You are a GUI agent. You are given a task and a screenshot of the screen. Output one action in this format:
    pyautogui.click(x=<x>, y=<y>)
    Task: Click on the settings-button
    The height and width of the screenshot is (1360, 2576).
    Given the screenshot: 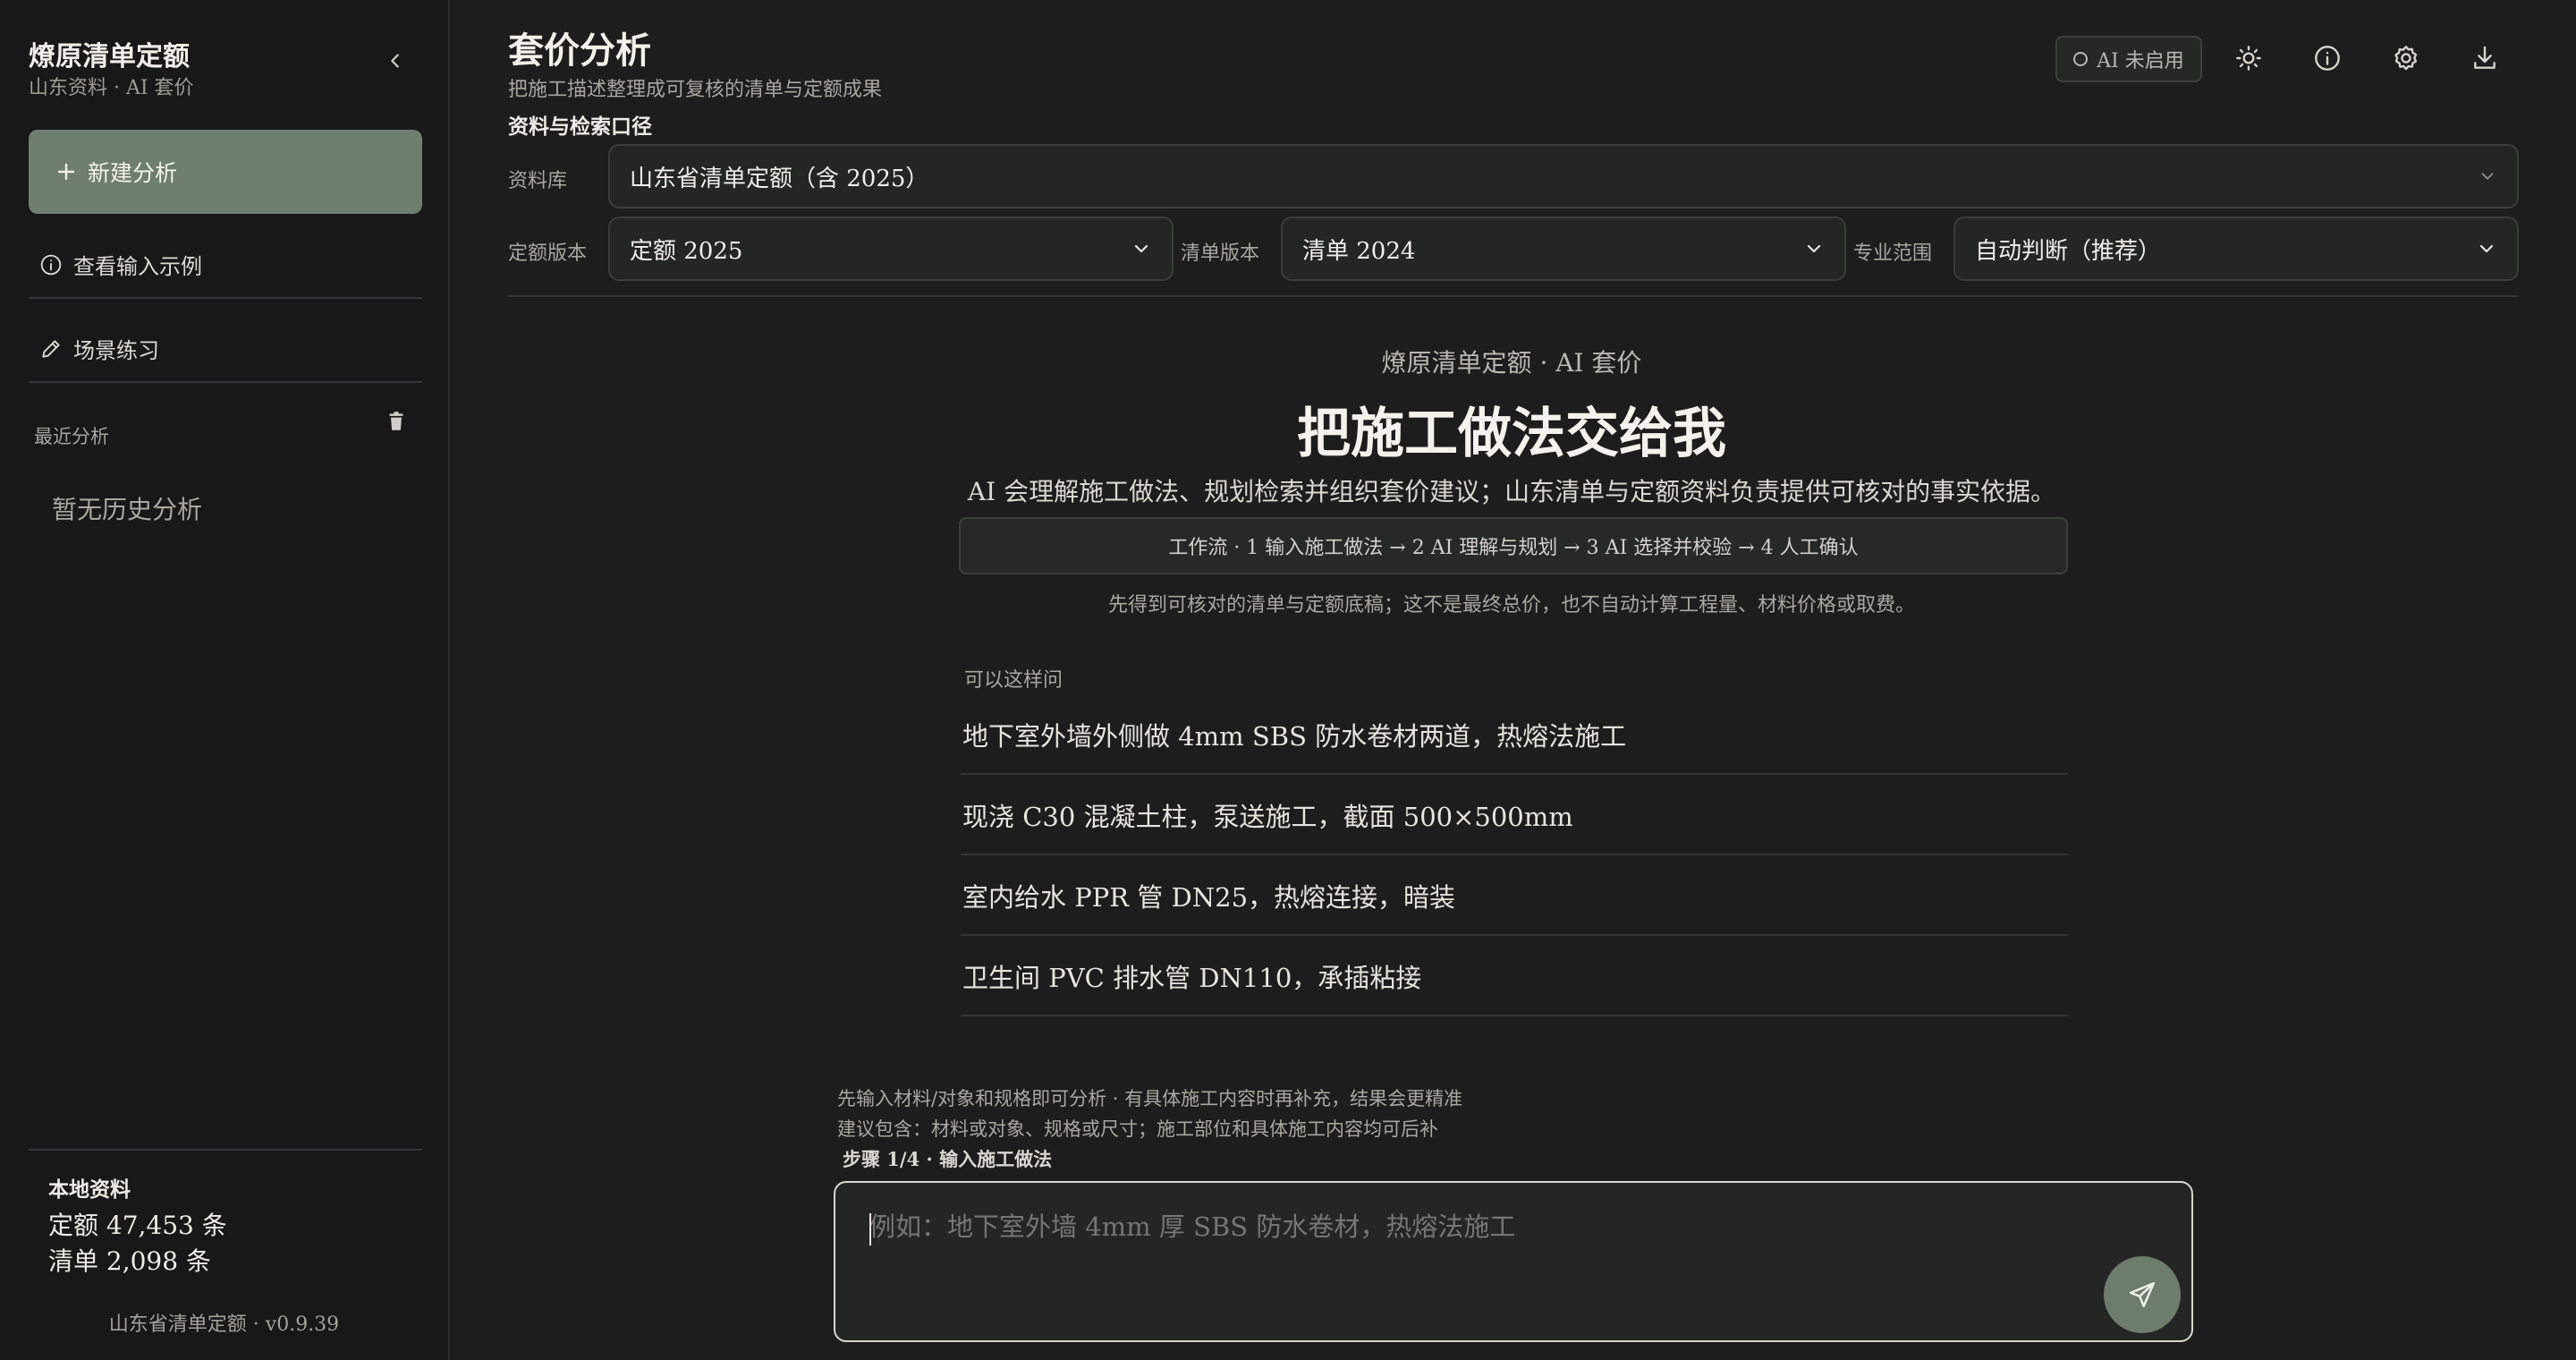 What is the action you would take?
    pyautogui.click(x=2406, y=58)
    